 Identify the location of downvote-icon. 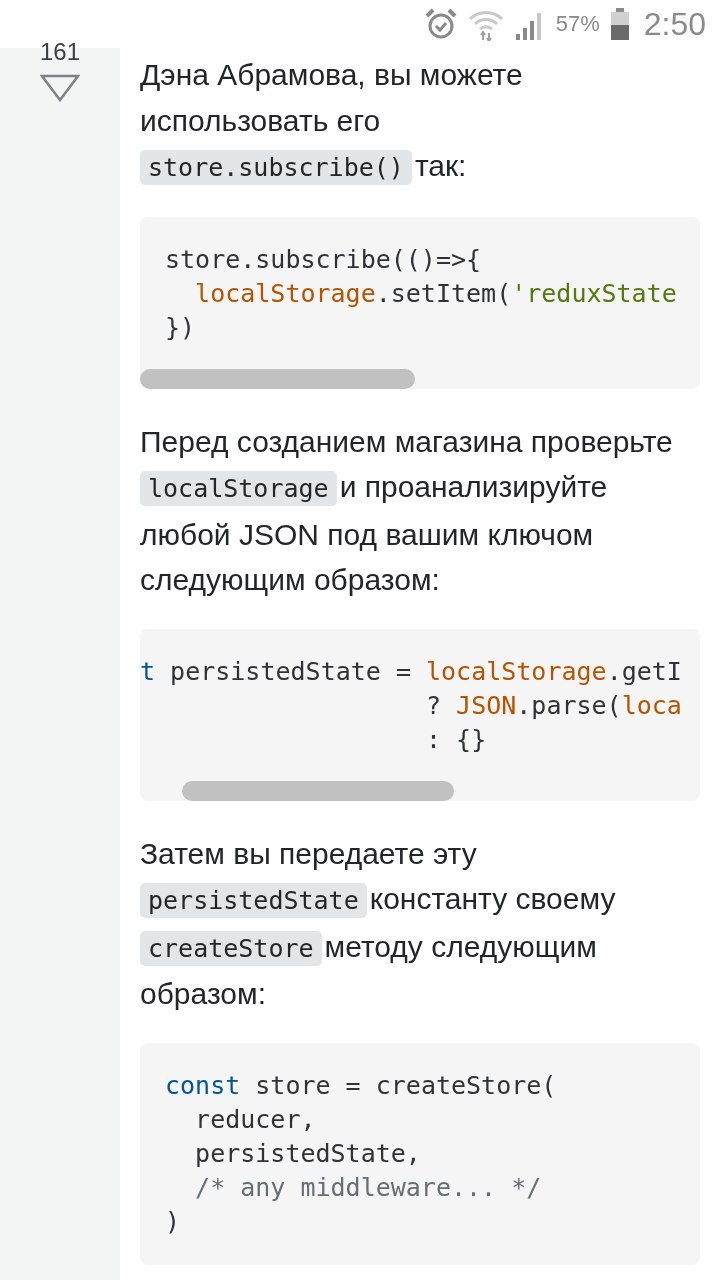
(60, 88).